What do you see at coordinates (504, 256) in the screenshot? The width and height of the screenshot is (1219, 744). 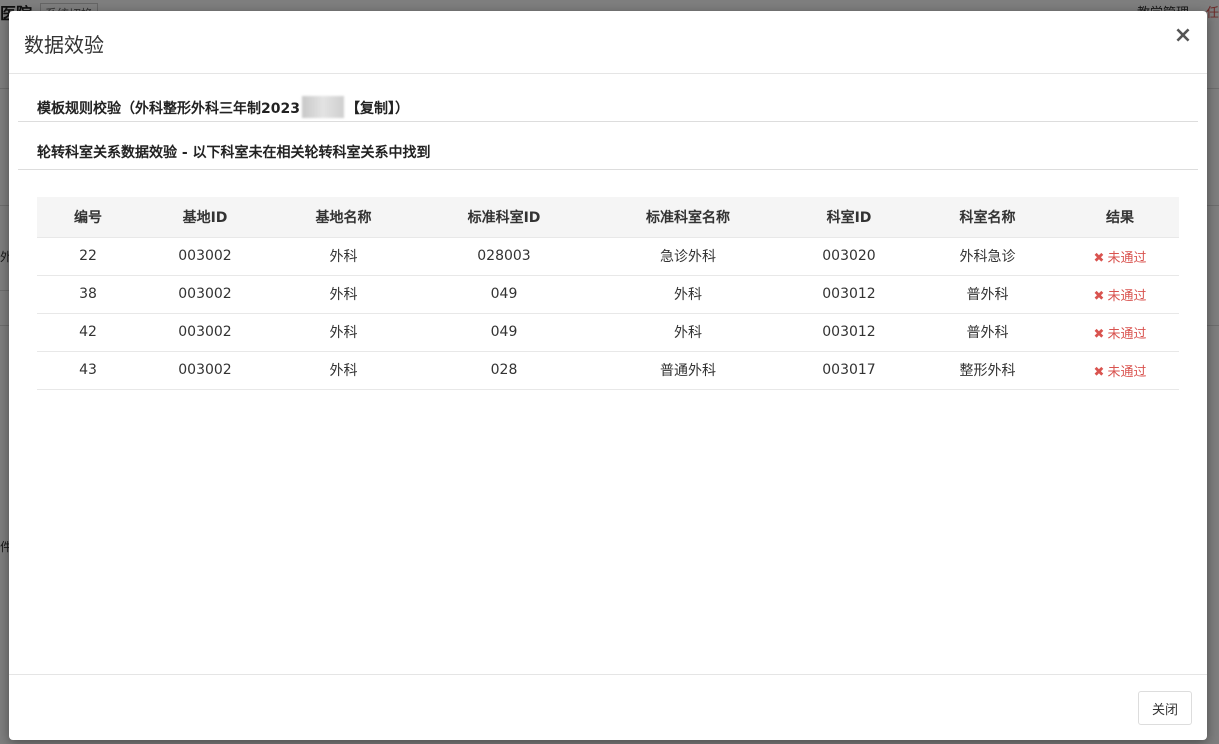 I see `cell-std-dept-id: 028003` at bounding box center [504, 256].